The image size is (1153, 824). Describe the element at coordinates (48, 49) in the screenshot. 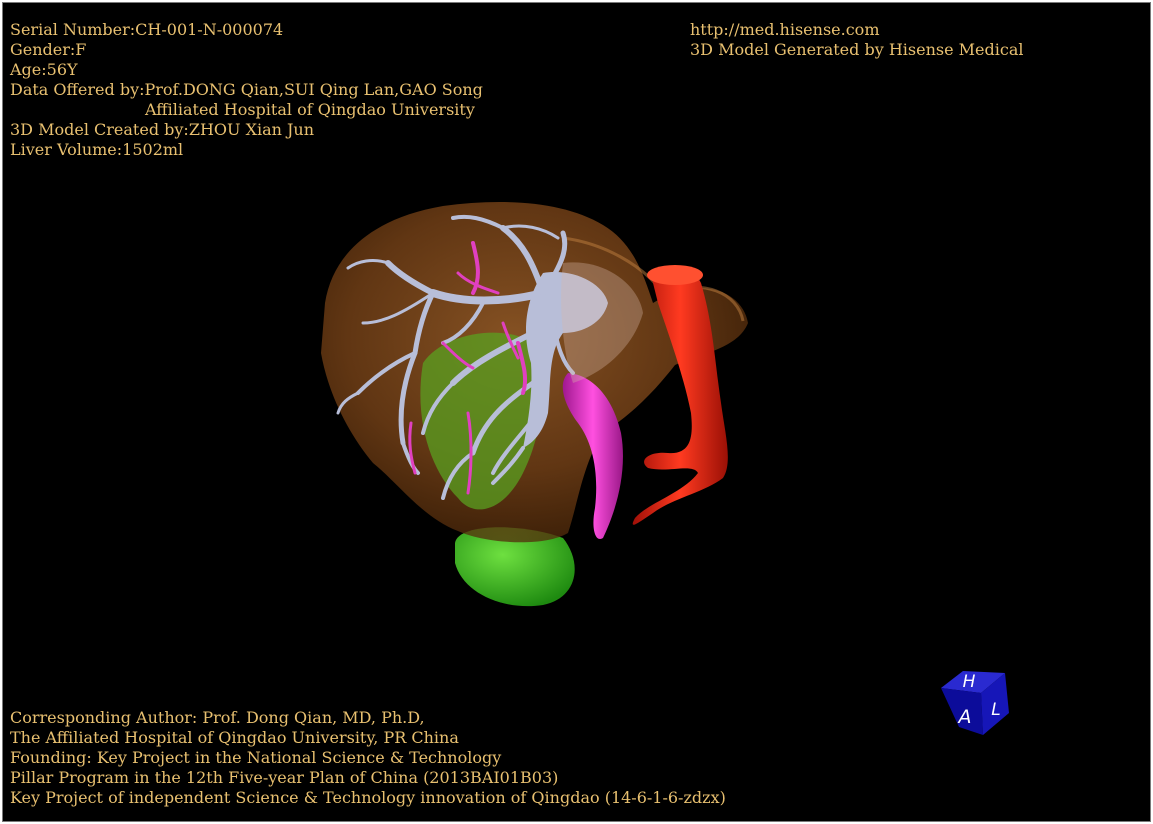

I see `gender-label: Gender:F` at that location.